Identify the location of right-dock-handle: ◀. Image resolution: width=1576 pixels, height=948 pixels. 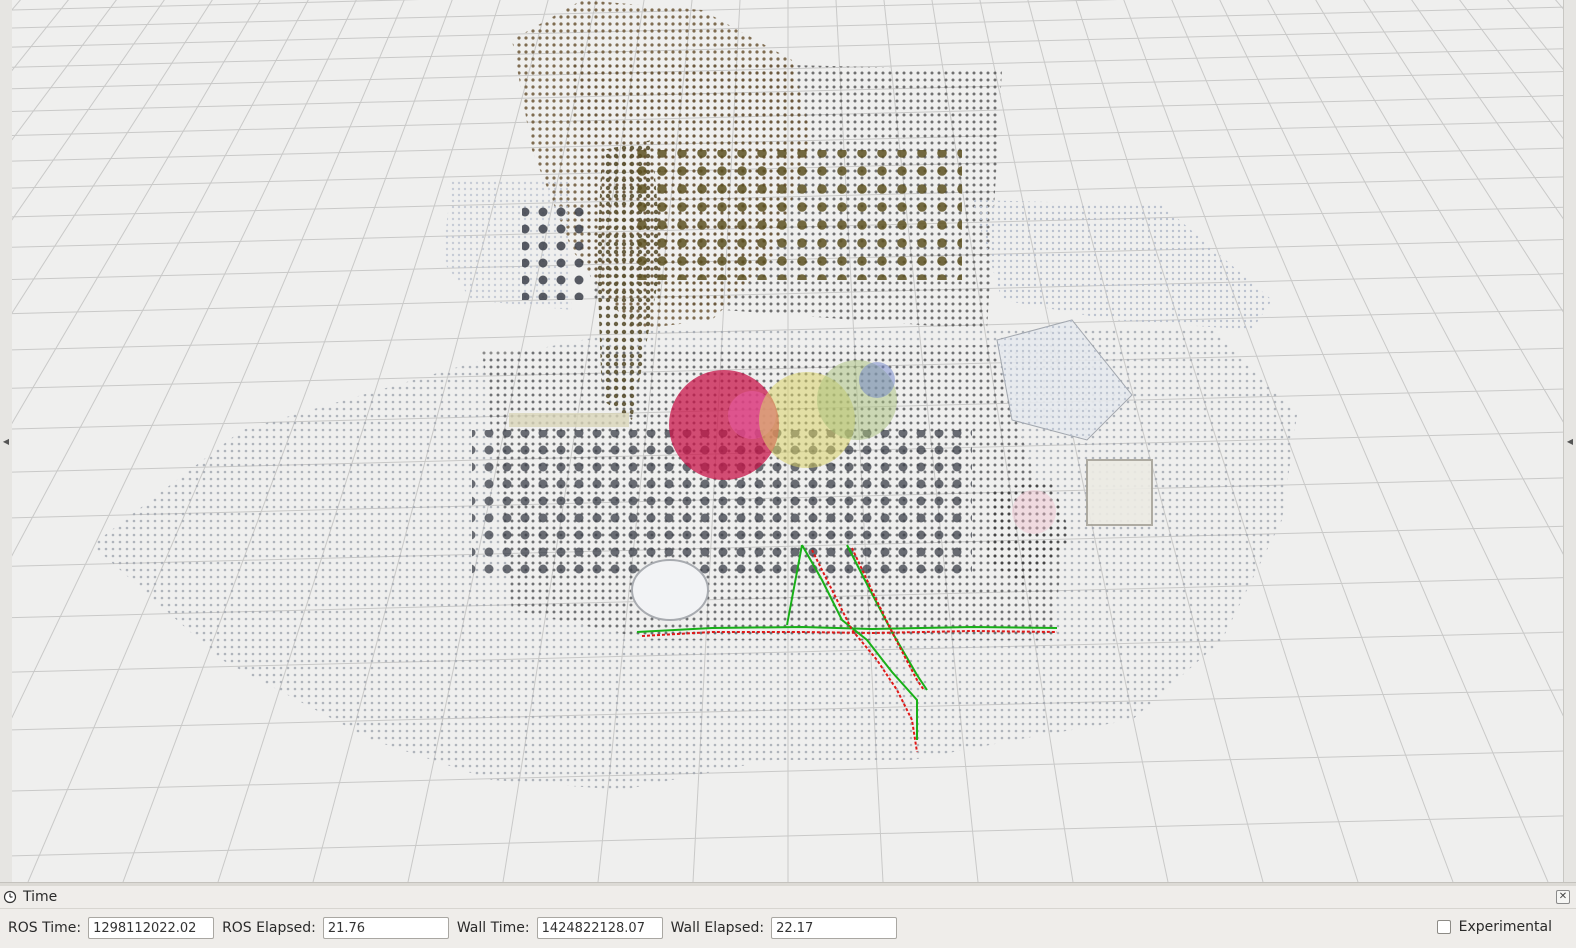
(1569, 441).